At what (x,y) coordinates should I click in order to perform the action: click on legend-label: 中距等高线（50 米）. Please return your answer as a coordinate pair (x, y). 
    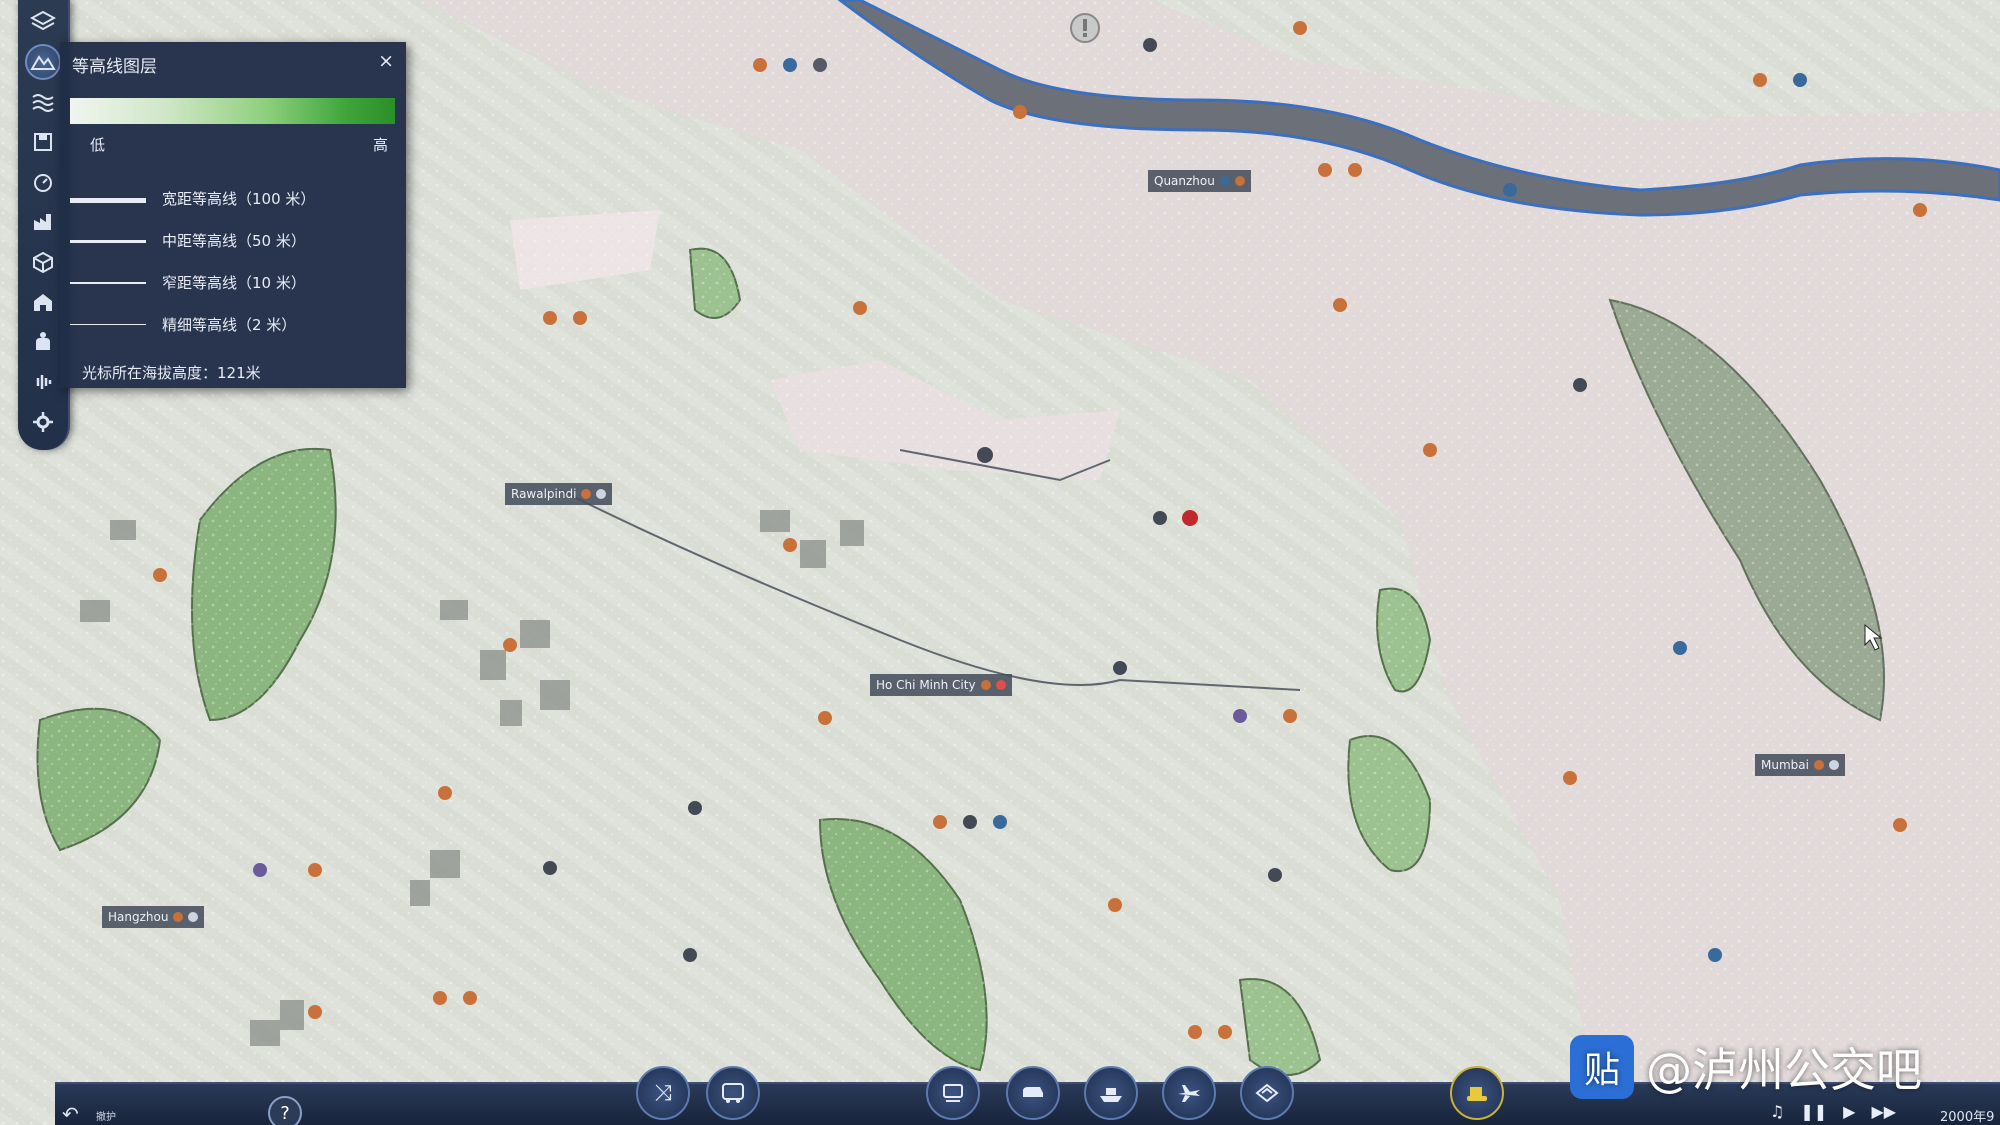
    Looking at the image, I should click on (234, 241).